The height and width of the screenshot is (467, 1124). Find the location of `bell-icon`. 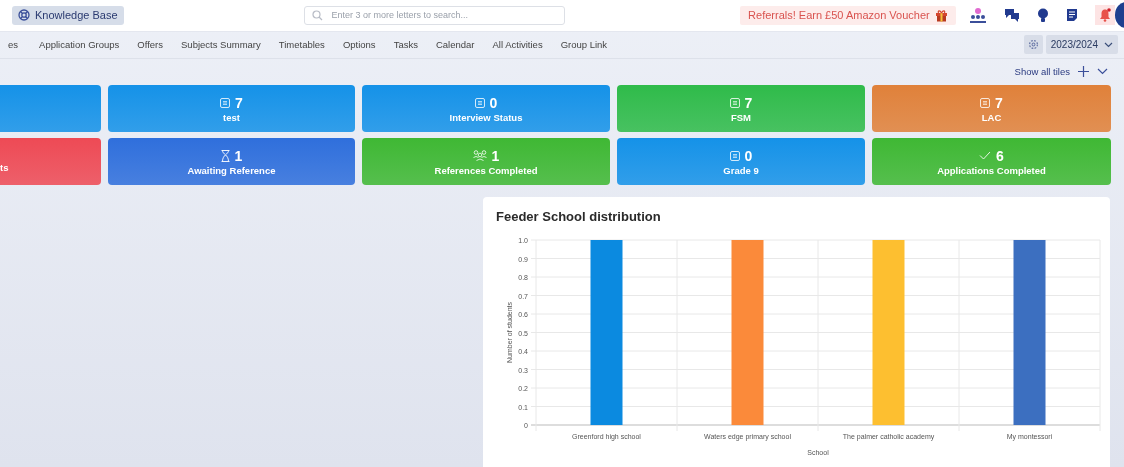

bell-icon is located at coordinates (1104, 15).